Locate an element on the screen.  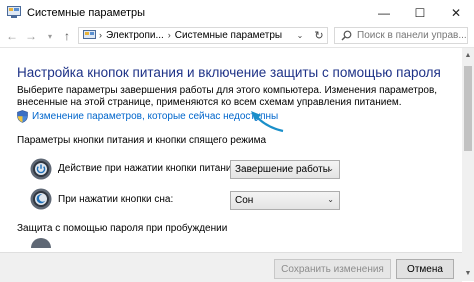
sleep-button-action-select: Сон ⌄ is located at coordinates (285, 200).